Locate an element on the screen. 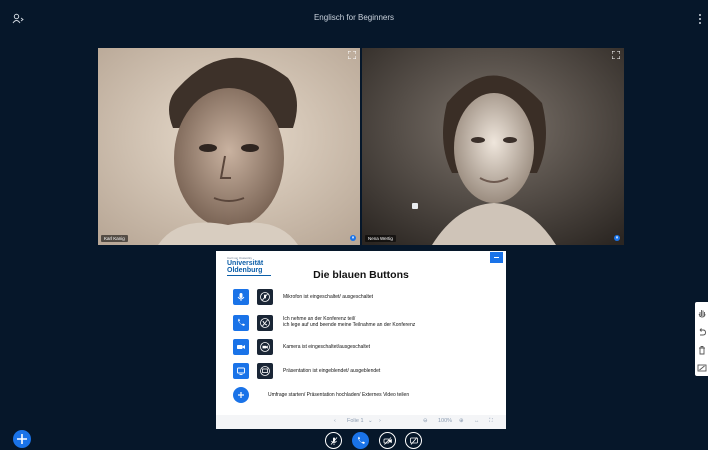 The image size is (708, 450). screen-share-icon is located at coordinates (241, 371).